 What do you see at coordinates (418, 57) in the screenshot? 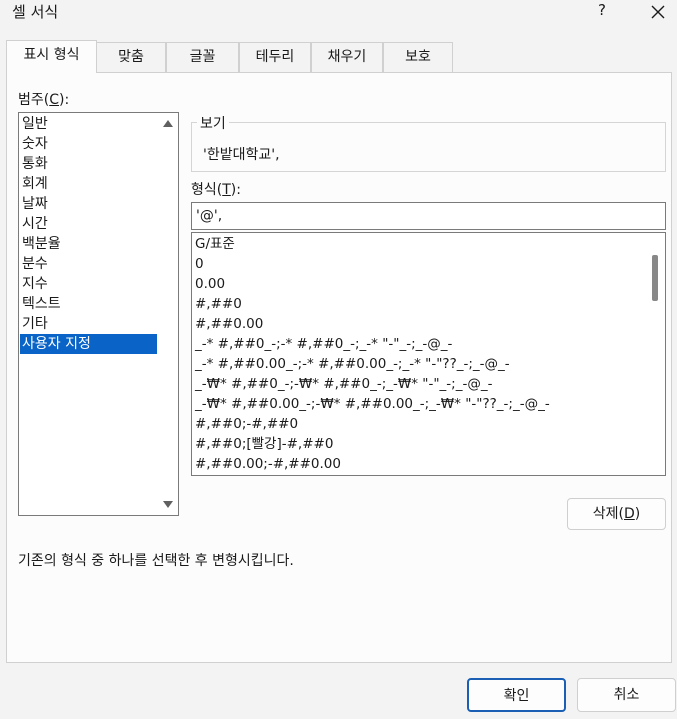
I see `tab-protection: 보호` at bounding box center [418, 57].